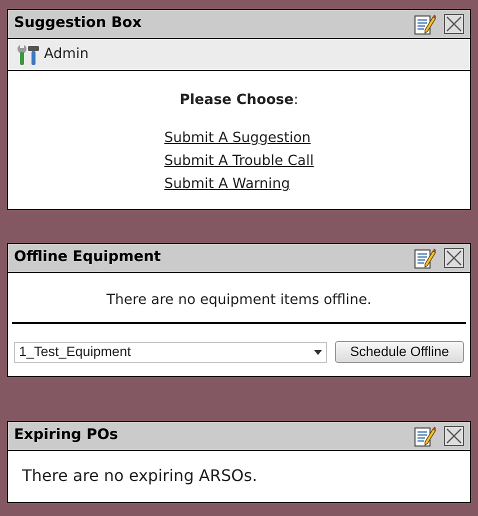 This screenshot has width=478, height=516. I want to click on equipment-select: 1_Test_Equipment, so click(171, 352).